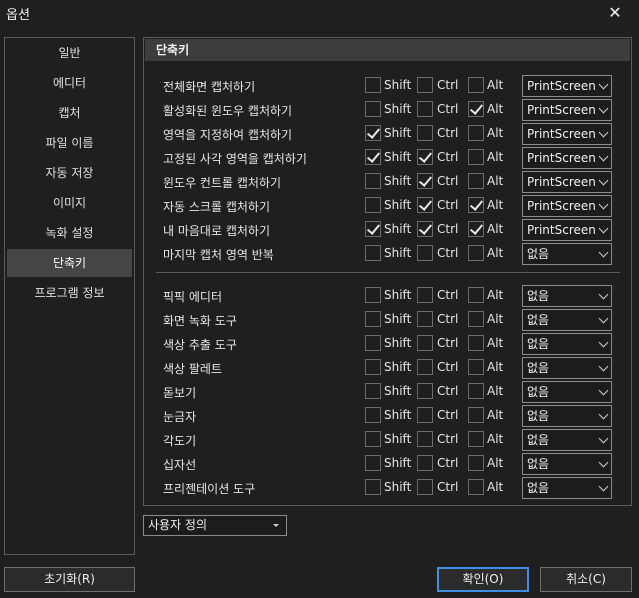 The width and height of the screenshot is (639, 598). What do you see at coordinates (69, 263) in the screenshot?
I see `sidebar-item-7: 단축키` at bounding box center [69, 263].